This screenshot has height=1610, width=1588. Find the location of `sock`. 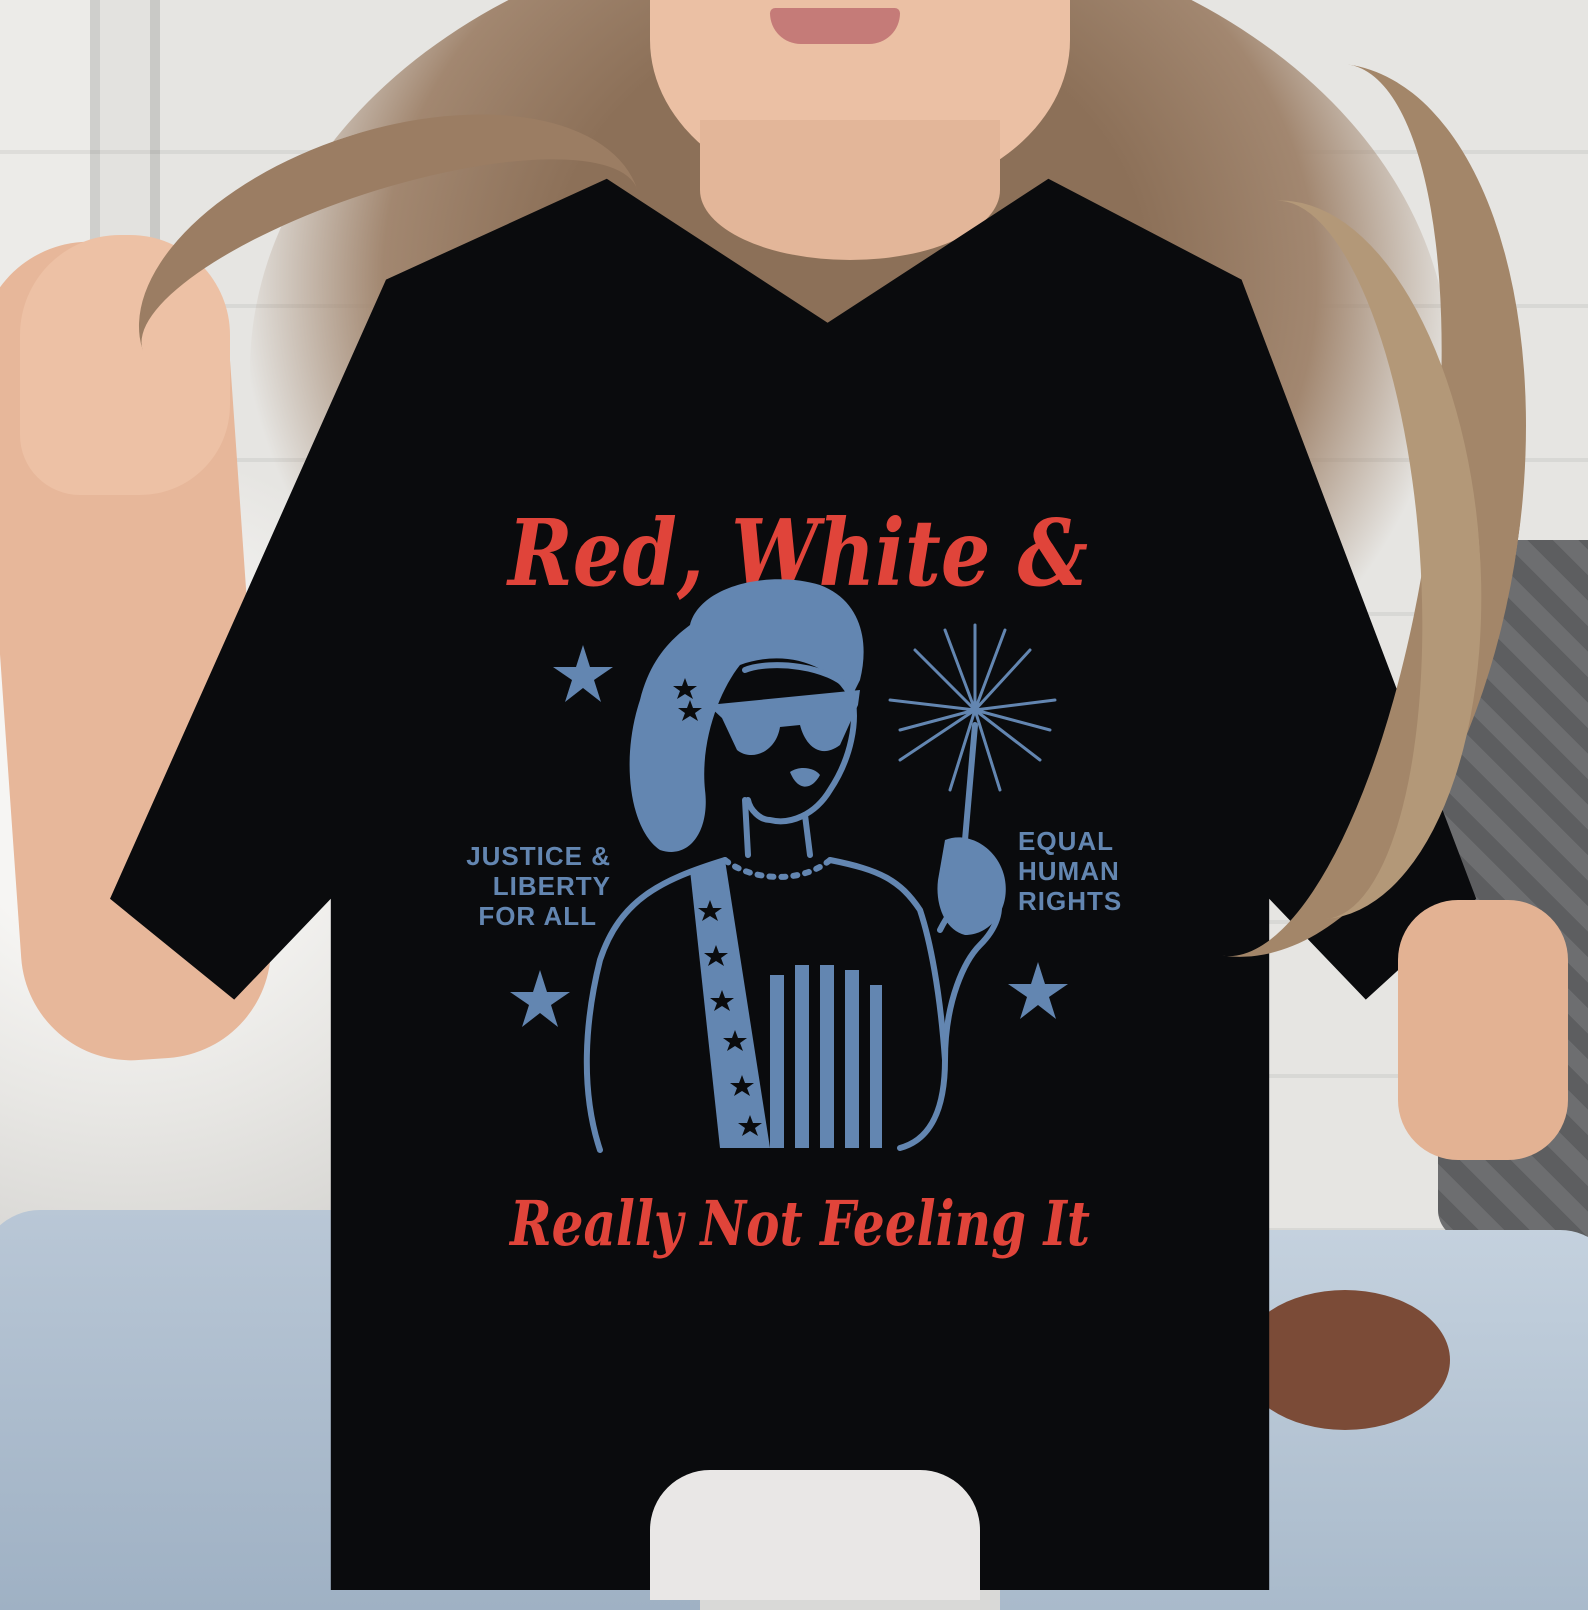

sock is located at coordinates (815, 1535).